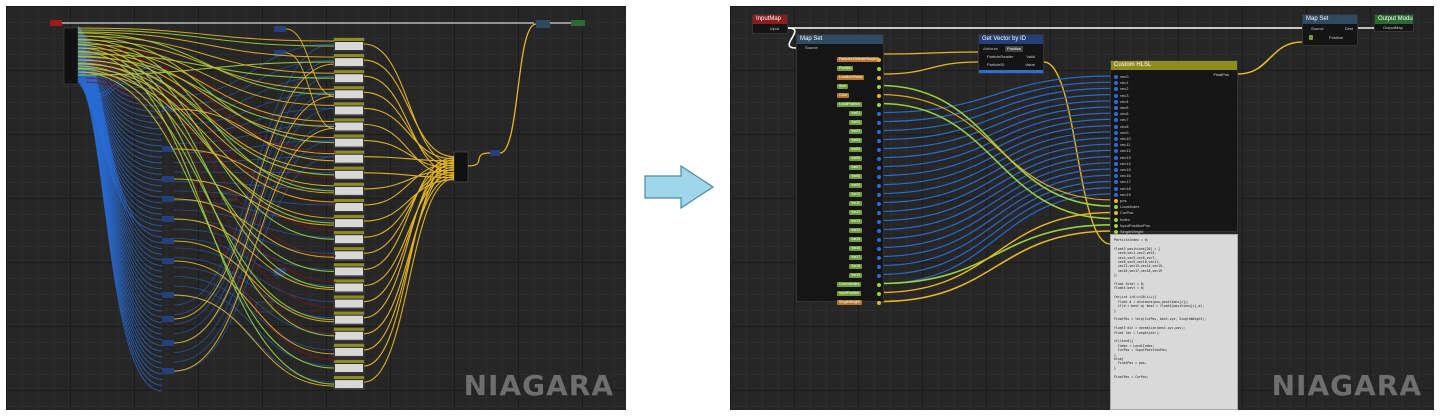 The image size is (1440, 416). Describe the element at coordinates (849, 284) in the screenshot. I see `map-set-1-input-25: CurrentIndex` at that location.